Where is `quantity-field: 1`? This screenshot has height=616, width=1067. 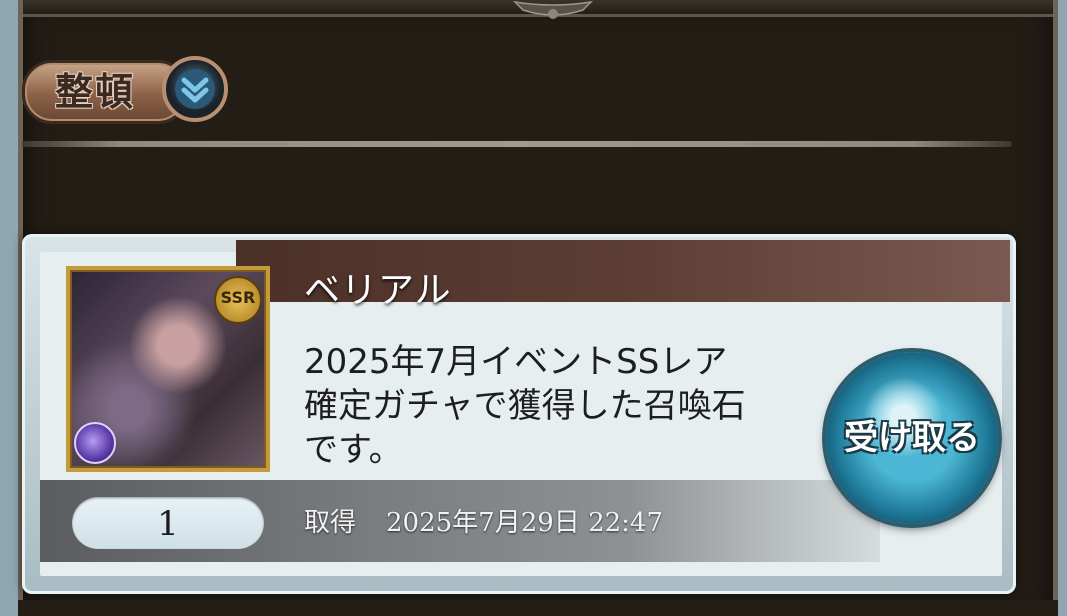 quantity-field: 1 is located at coordinates (168, 523).